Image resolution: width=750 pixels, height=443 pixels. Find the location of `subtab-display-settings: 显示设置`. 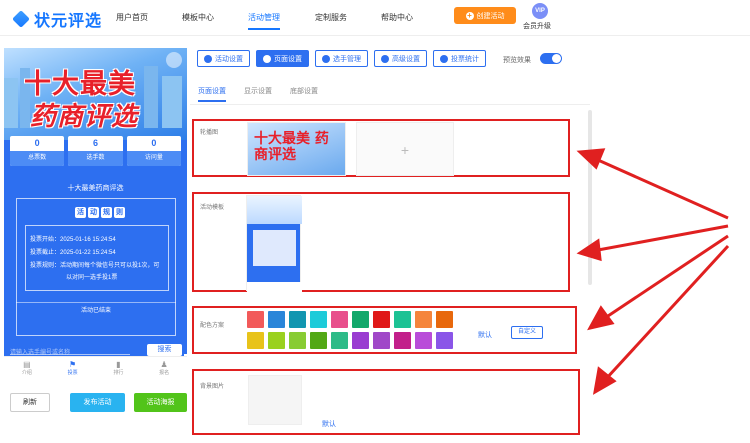

subtab-display-settings: 显示设置 is located at coordinates (258, 91).